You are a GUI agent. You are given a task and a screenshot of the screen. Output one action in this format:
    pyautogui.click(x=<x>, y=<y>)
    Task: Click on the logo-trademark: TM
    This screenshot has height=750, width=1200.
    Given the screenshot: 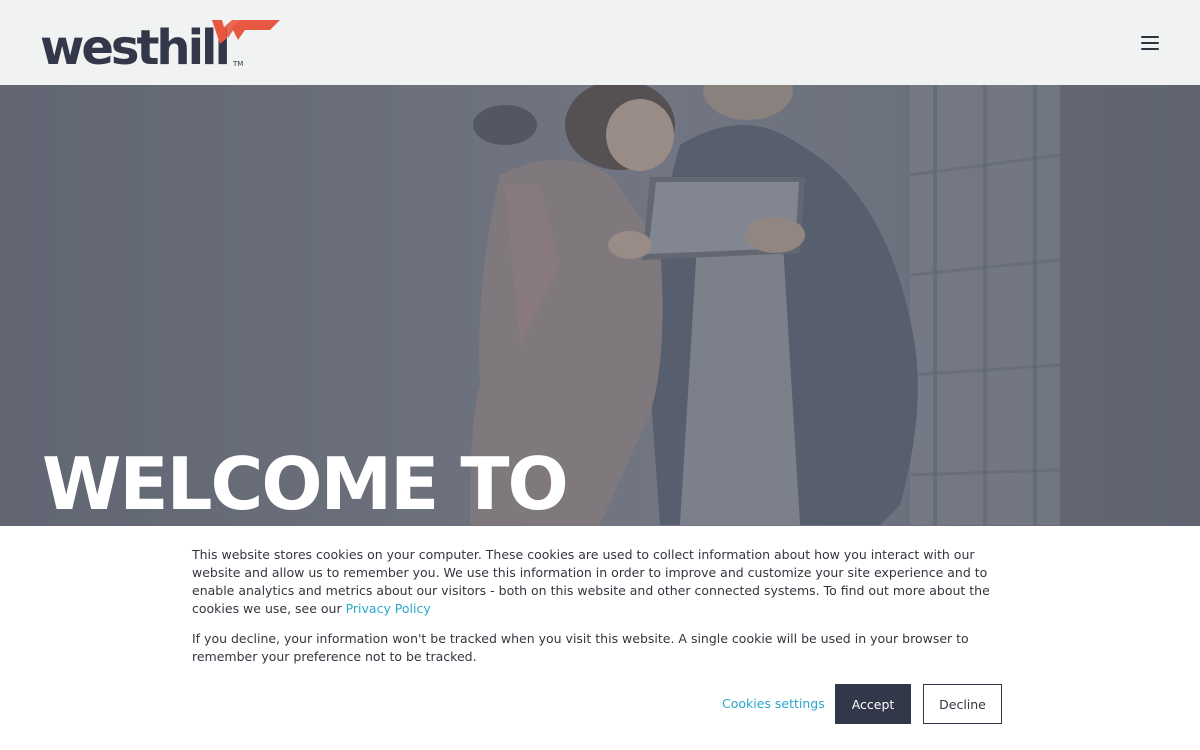 What is the action you would take?
    pyautogui.click(x=237, y=64)
    